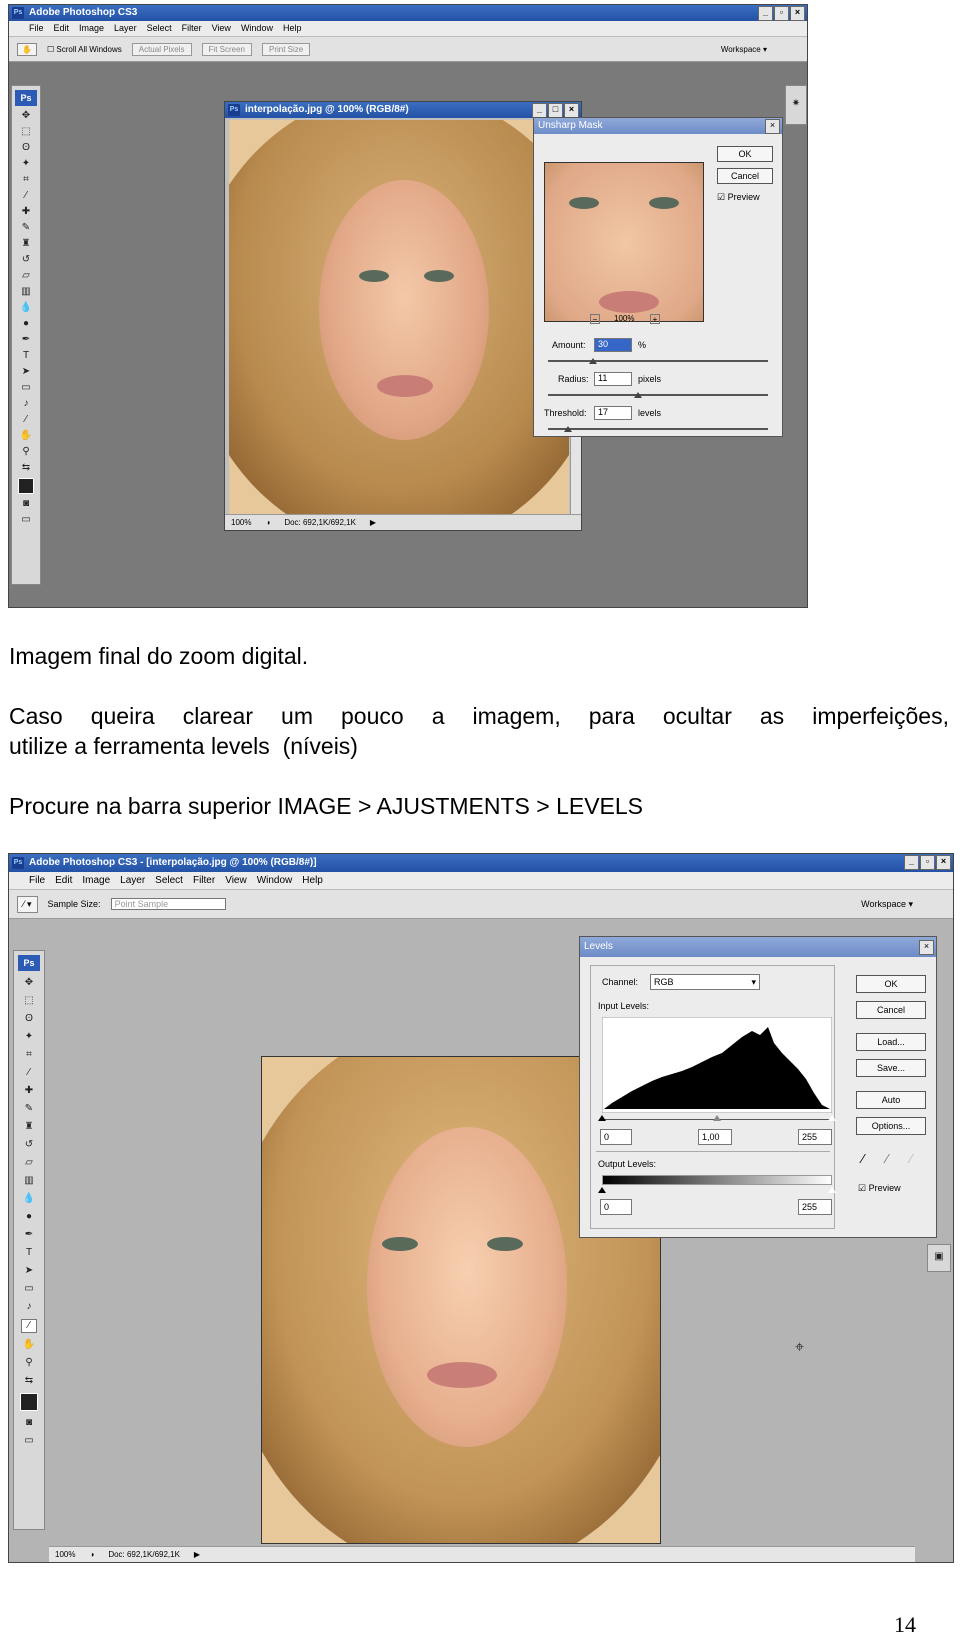 Image resolution: width=960 pixels, height=1641 pixels. I want to click on eyedropper-tool-icon-2: ⁄, so click(29, 1326).